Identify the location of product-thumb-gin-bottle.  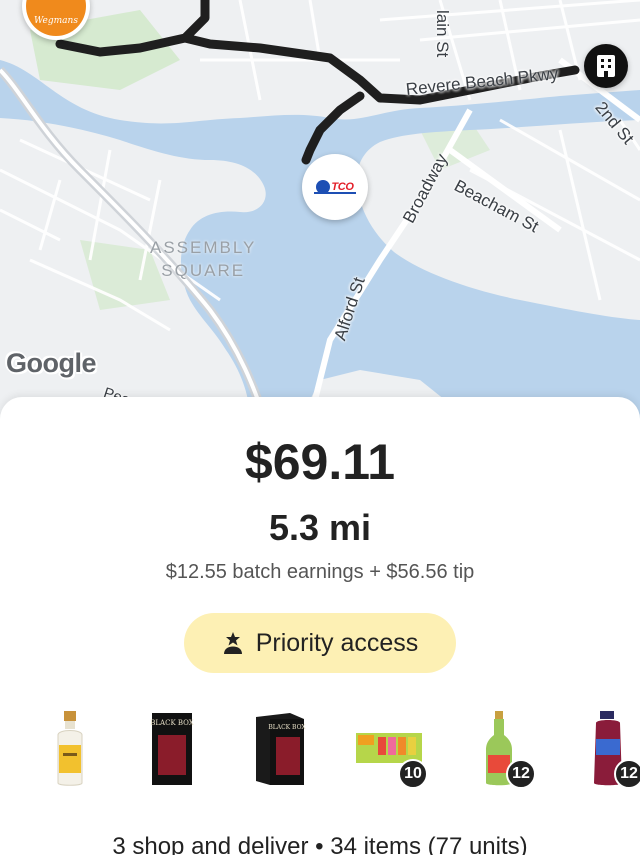
(79, 751).